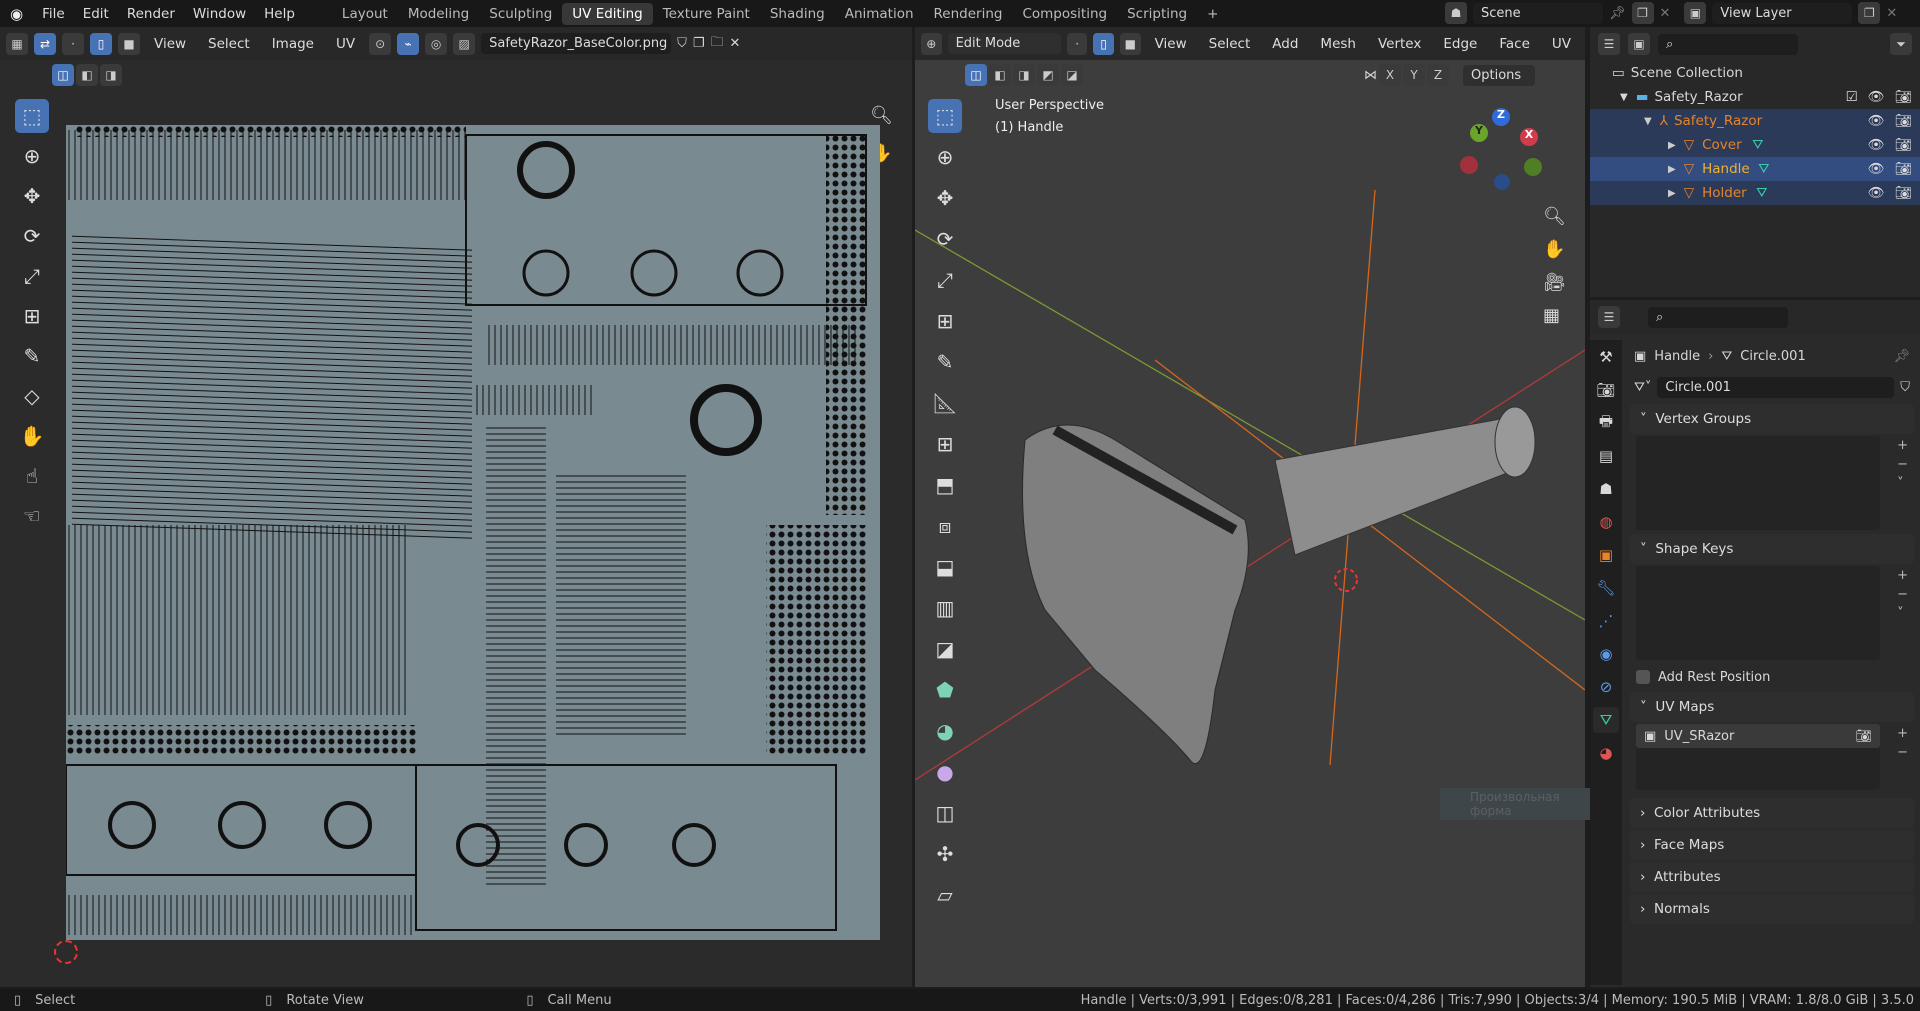 The width and height of the screenshot is (1920, 1011). I want to click on properties-search-input: ⌕, so click(1718, 317).